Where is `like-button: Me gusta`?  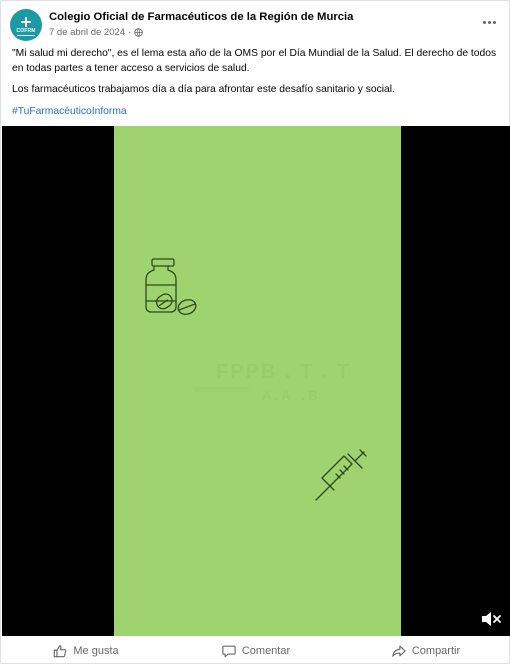
like-button: Me gusta is located at coordinates (86, 650).